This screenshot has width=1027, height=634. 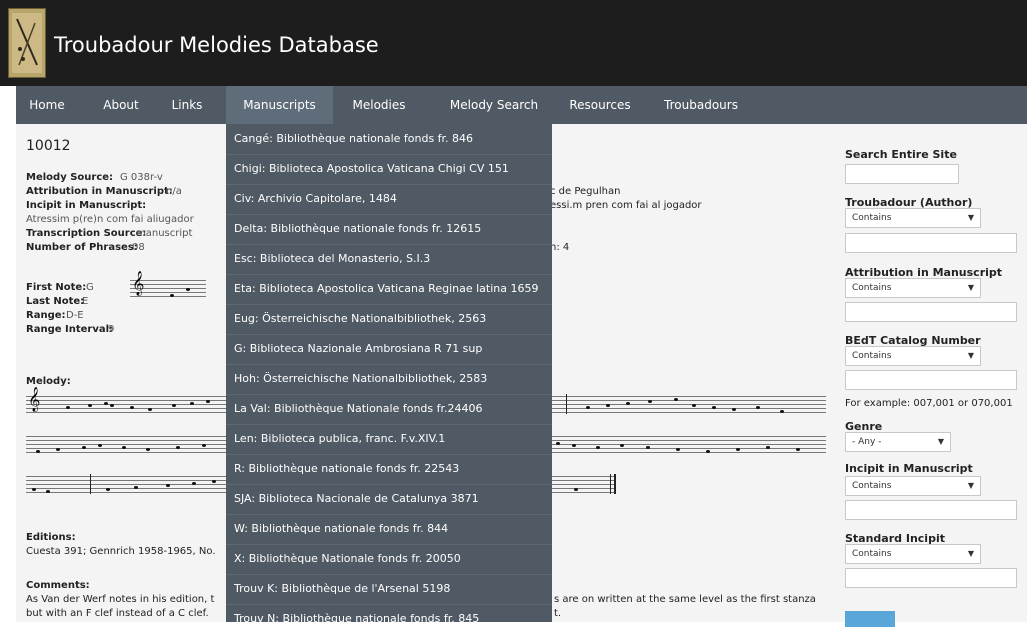 I want to click on search-site-label: Search Entire Site, so click(x=901, y=154).